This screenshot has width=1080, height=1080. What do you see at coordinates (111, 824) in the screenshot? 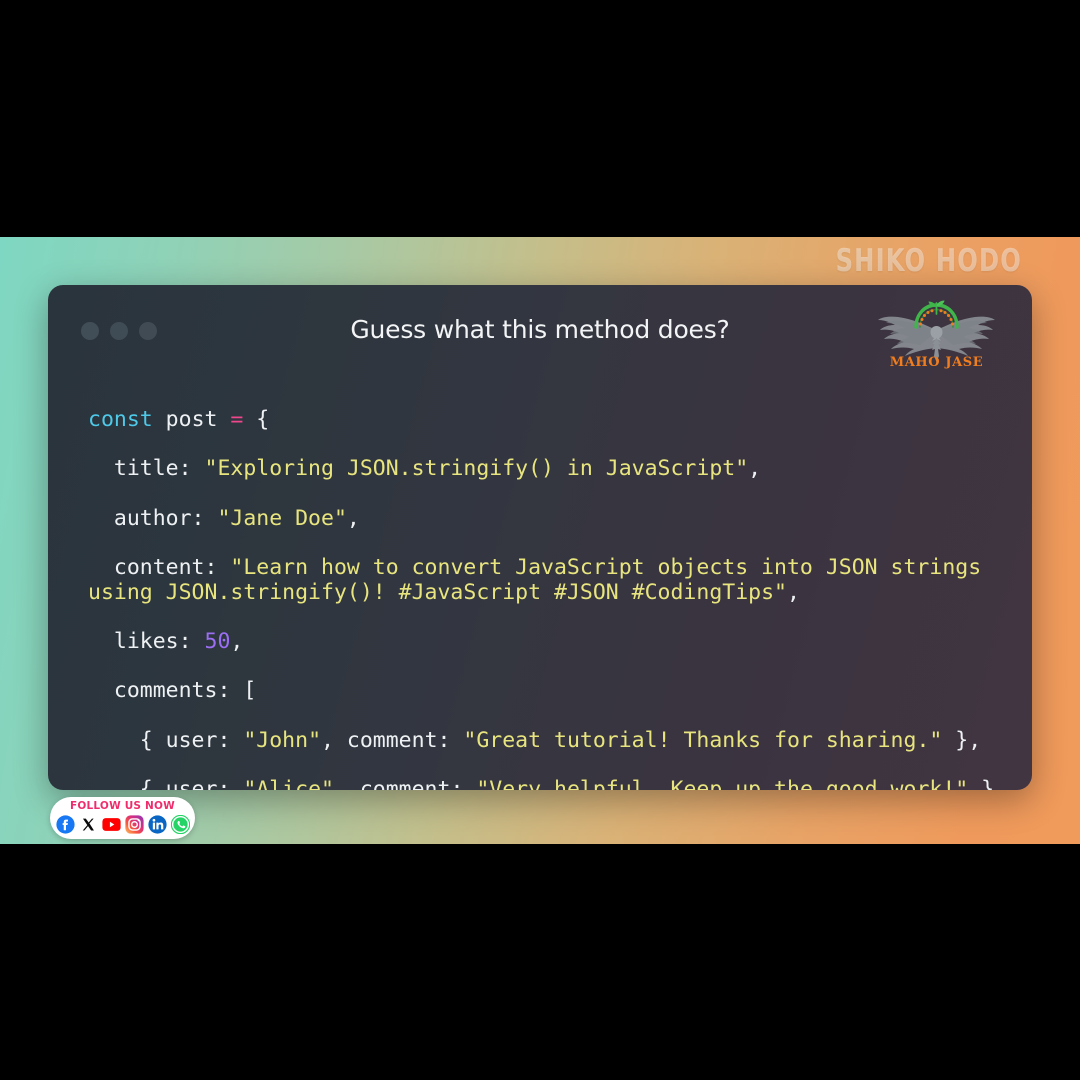
I see `youtube-icon` at bounding box center [111, 824].